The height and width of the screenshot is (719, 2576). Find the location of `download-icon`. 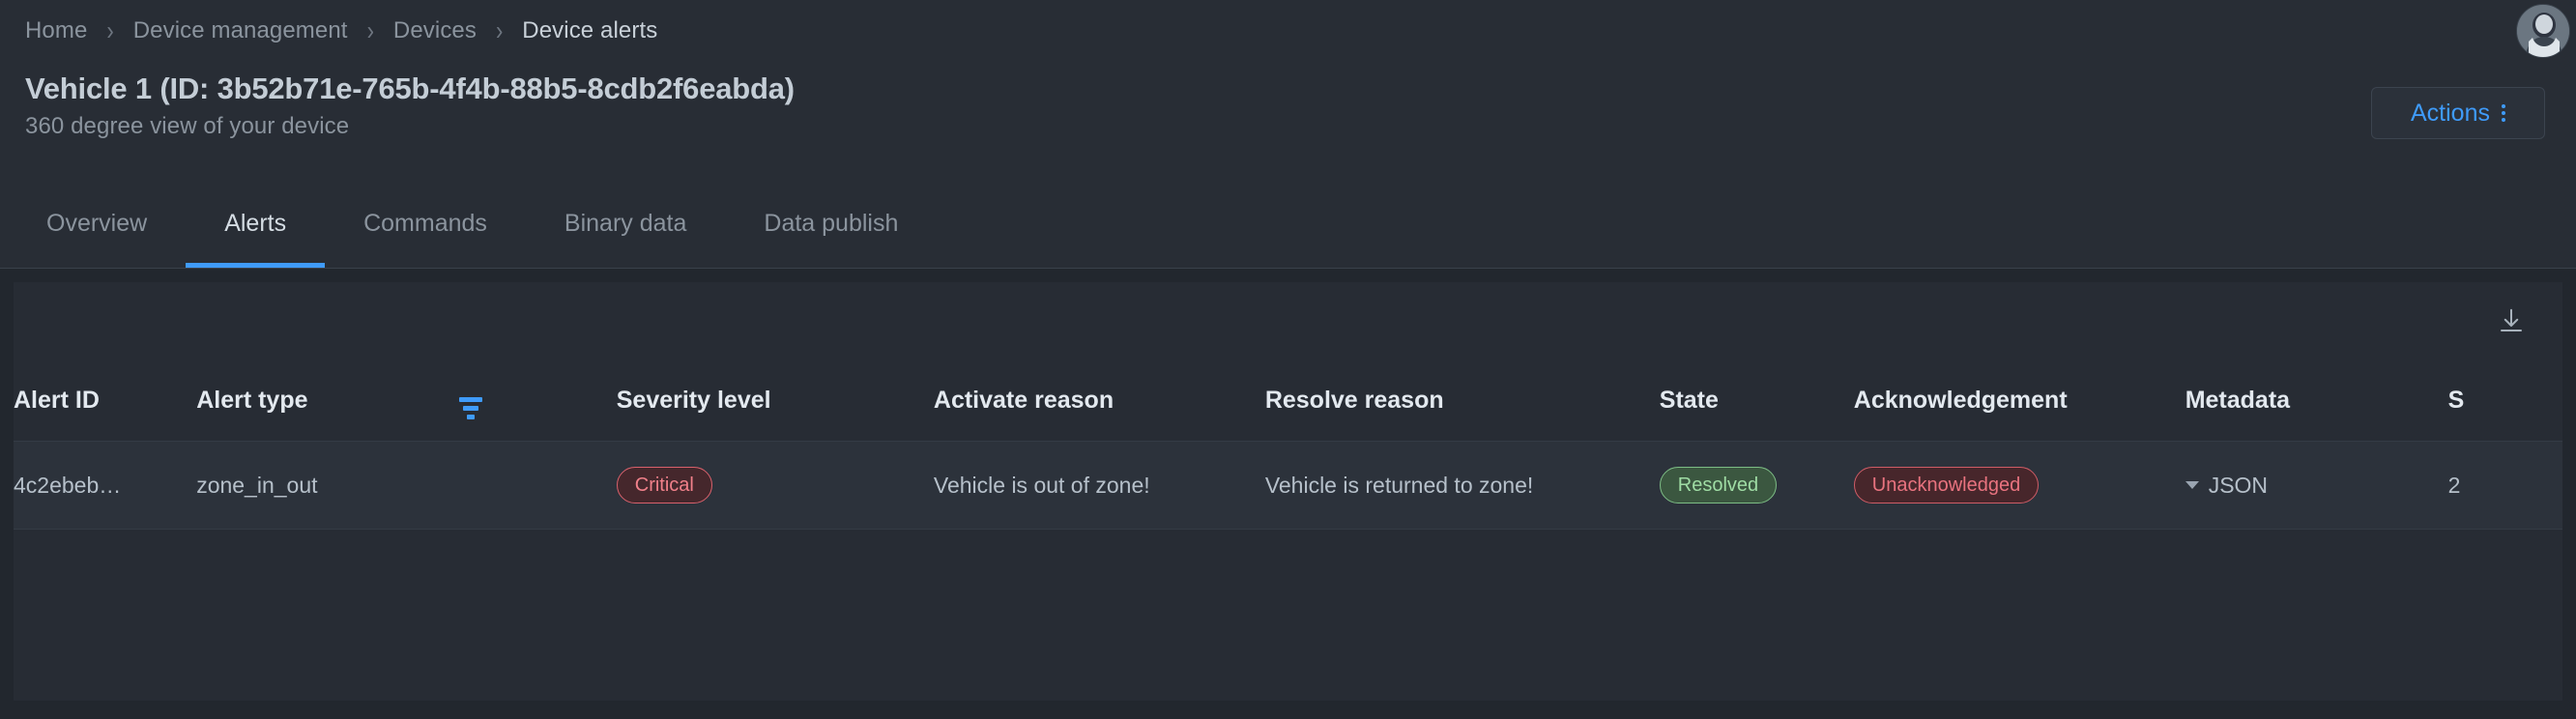

download-icon is located at coordinates (2512, 319).